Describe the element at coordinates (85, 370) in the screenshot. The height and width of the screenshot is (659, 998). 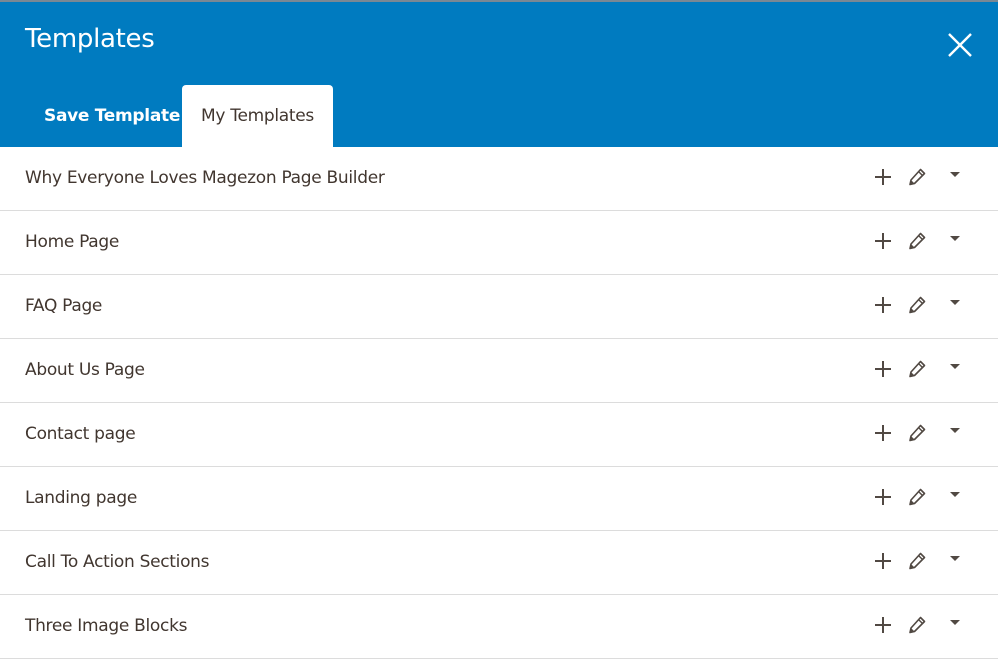
I see `template-name: About Us Page` at that location.